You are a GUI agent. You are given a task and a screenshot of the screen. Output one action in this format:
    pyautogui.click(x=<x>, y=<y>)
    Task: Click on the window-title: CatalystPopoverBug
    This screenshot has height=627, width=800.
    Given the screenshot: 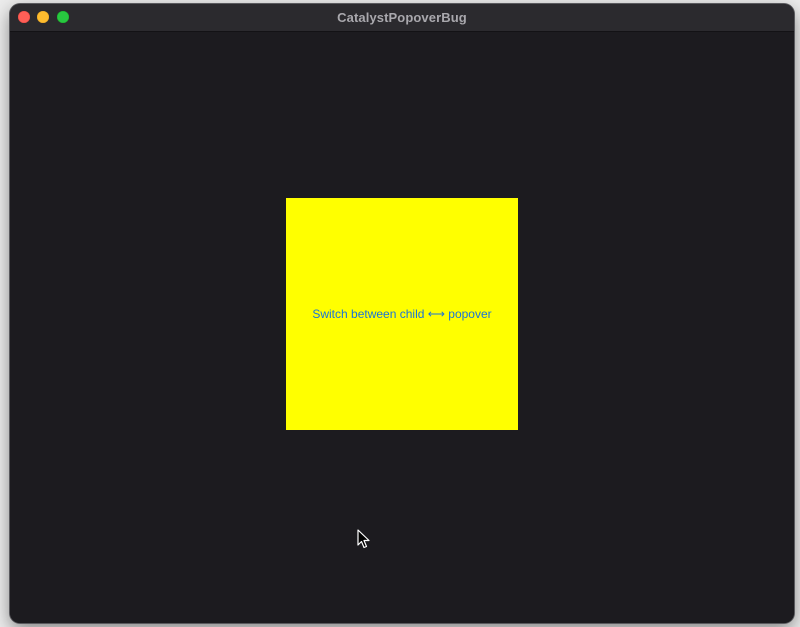 What is the action you would take?
    pyautogui.click(x=402, y=17)
    